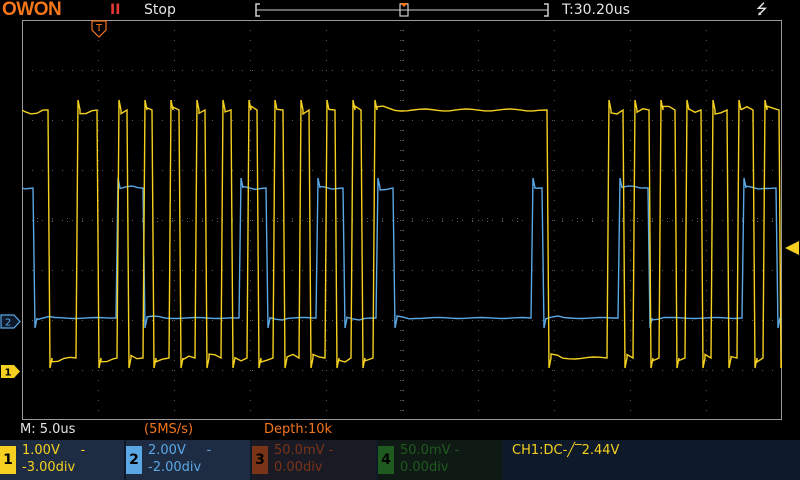 This screenshot has width=800, height=480. I want to click on timebase: M: 5.0us, so click(47, 430).